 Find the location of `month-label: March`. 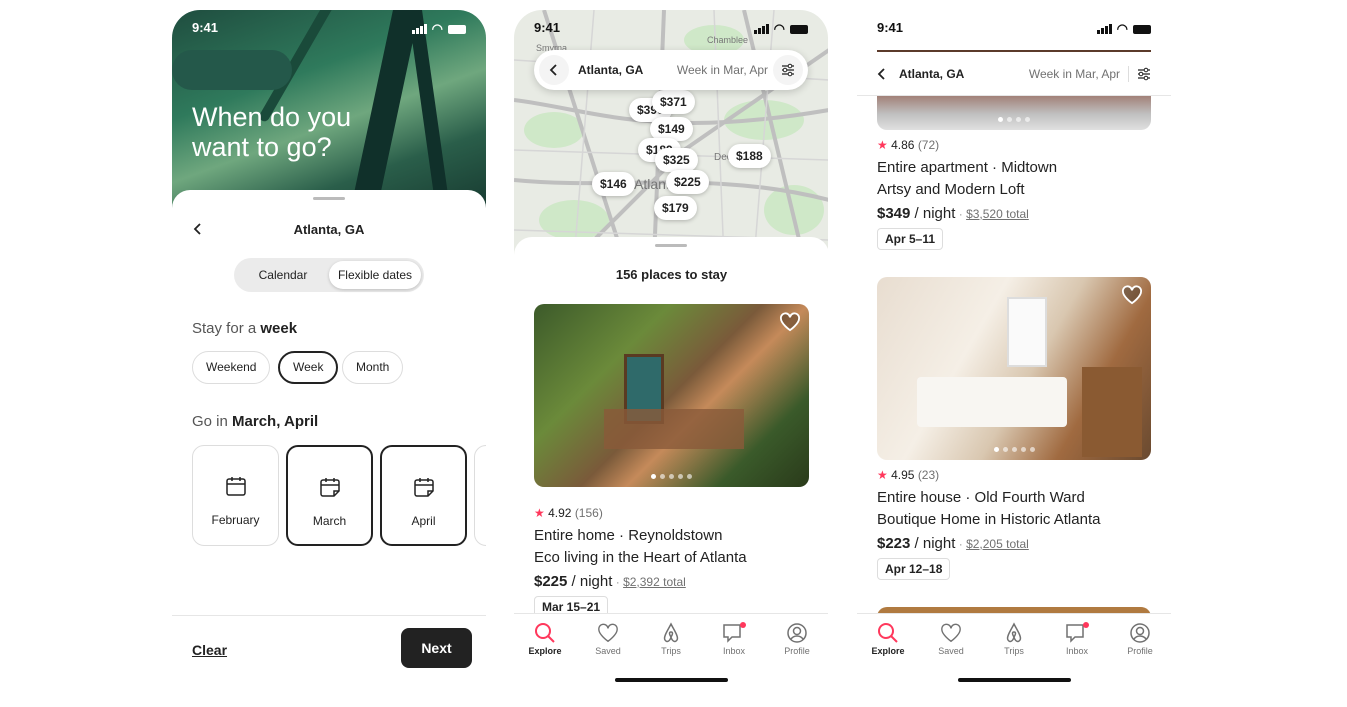

month-label: March is located at coordinates (329, 521).